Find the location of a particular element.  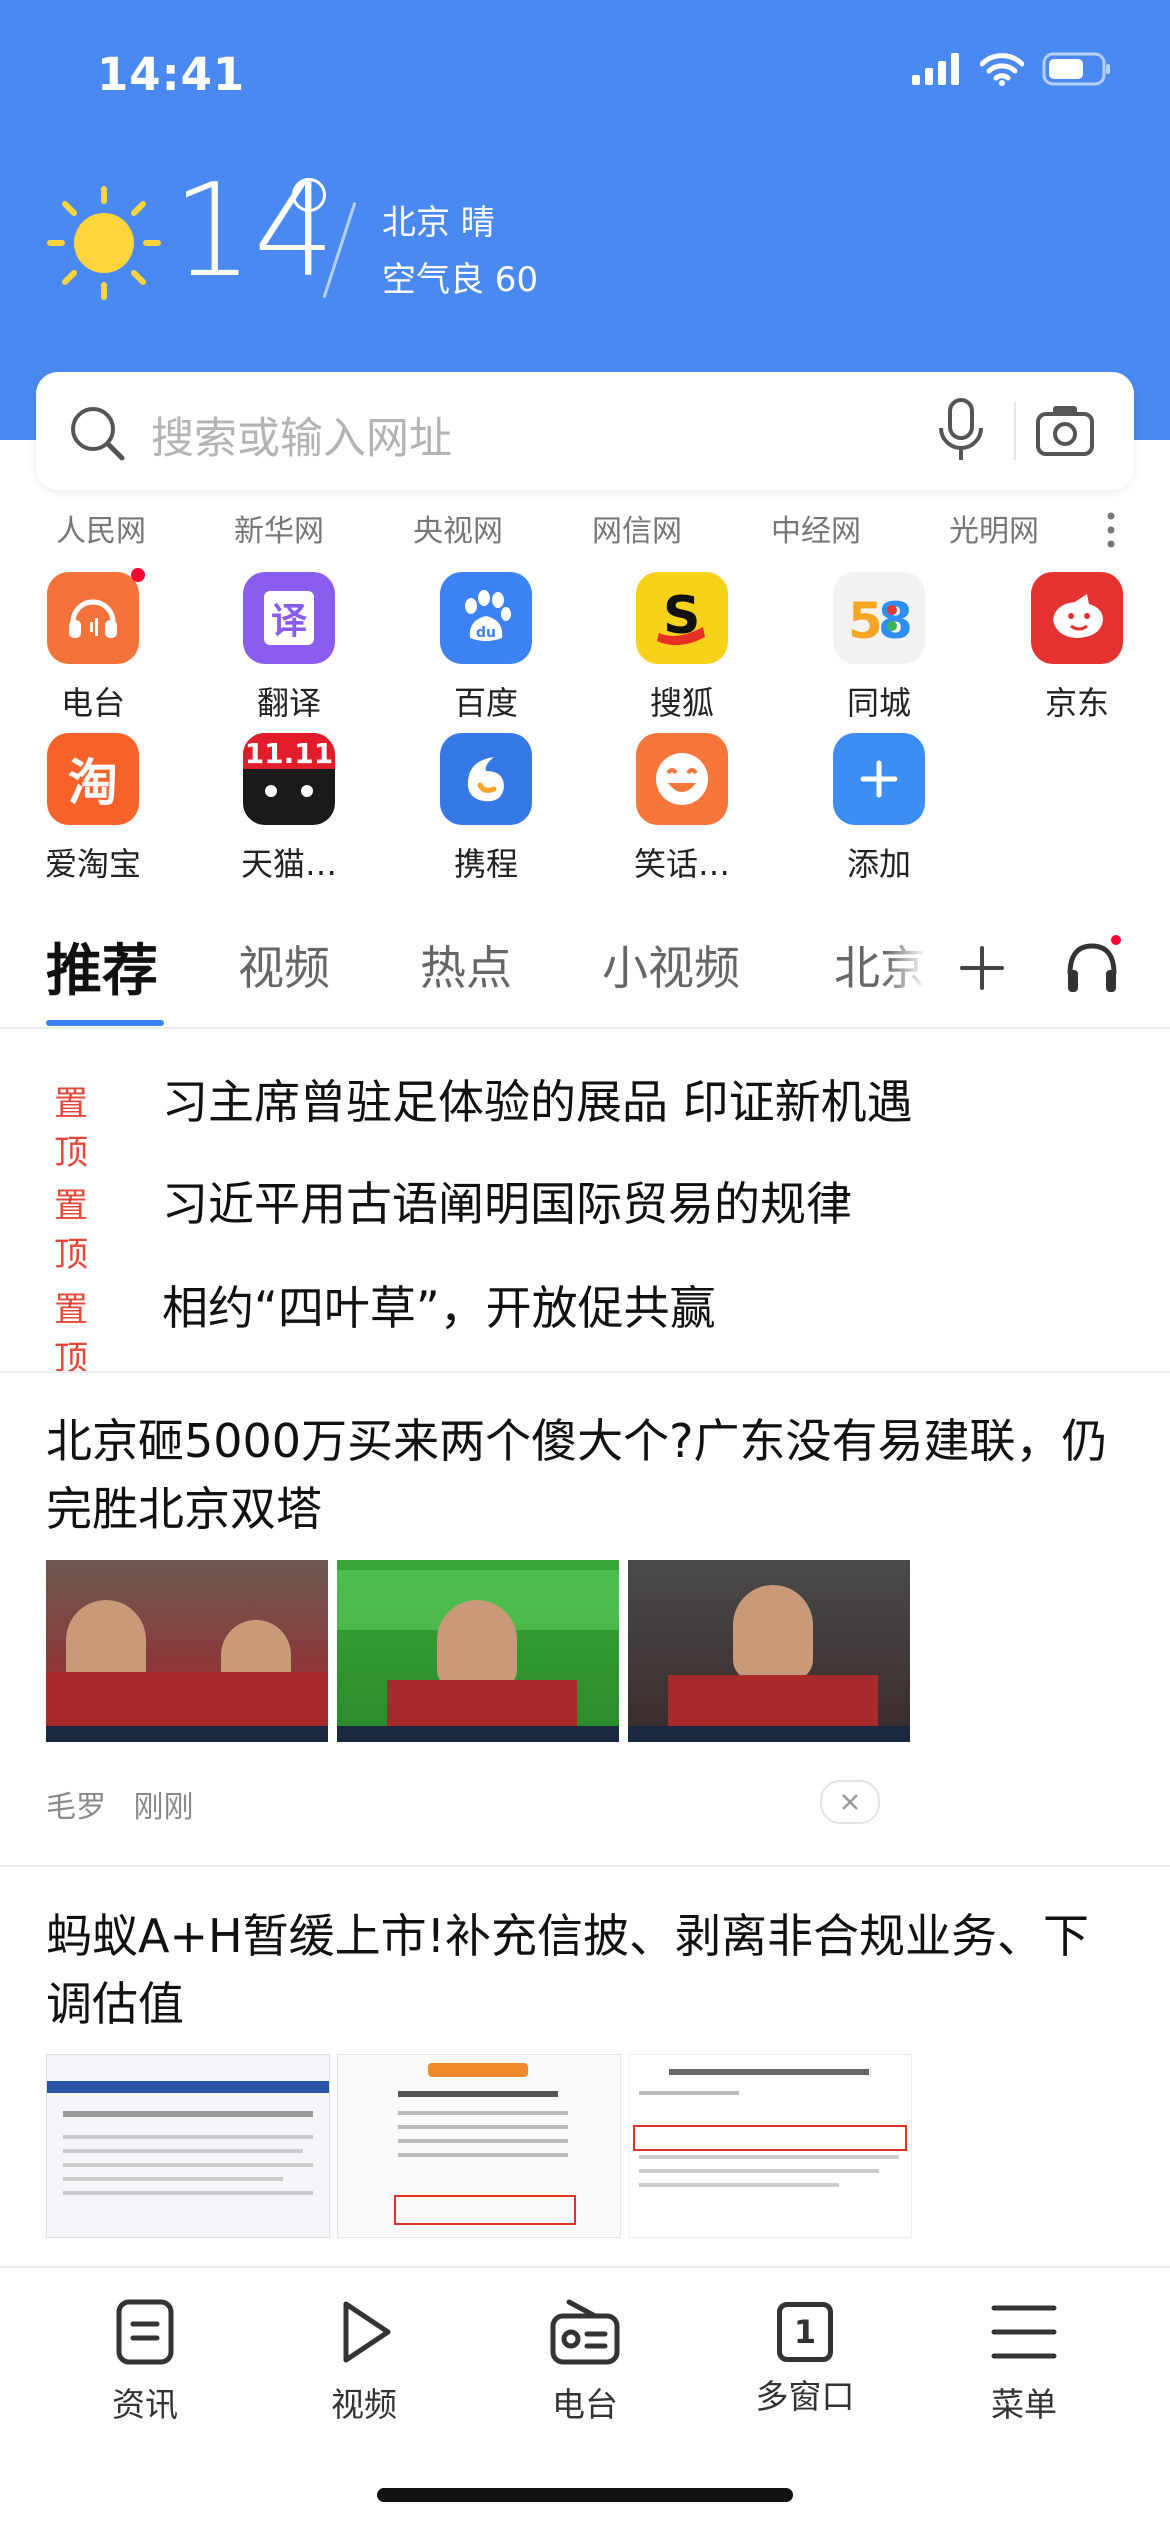

app-shortcut-translate: 译 翻译 is located at coordinates (289, 648).